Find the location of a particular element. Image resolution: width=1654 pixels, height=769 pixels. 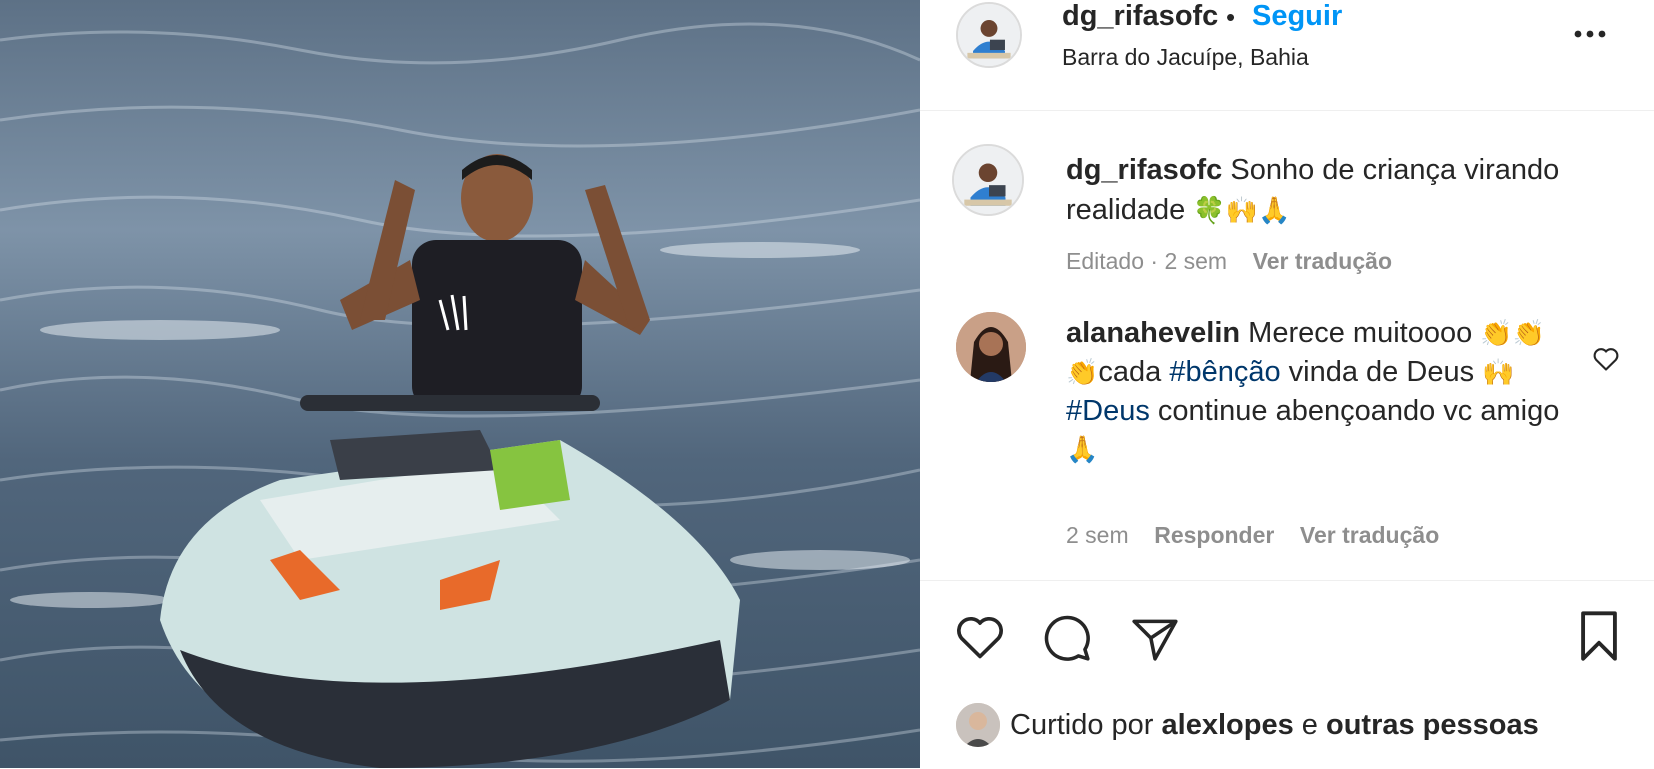

comment-text-4: continue abençoando vc amigo is located at coordinates (1358, 411).